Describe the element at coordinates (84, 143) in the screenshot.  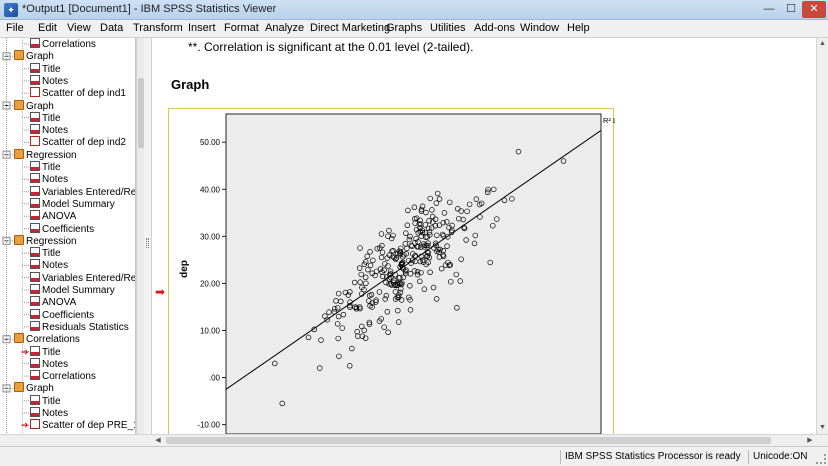
I see `outline-node-label: Scatter of dep ind2` at that location.